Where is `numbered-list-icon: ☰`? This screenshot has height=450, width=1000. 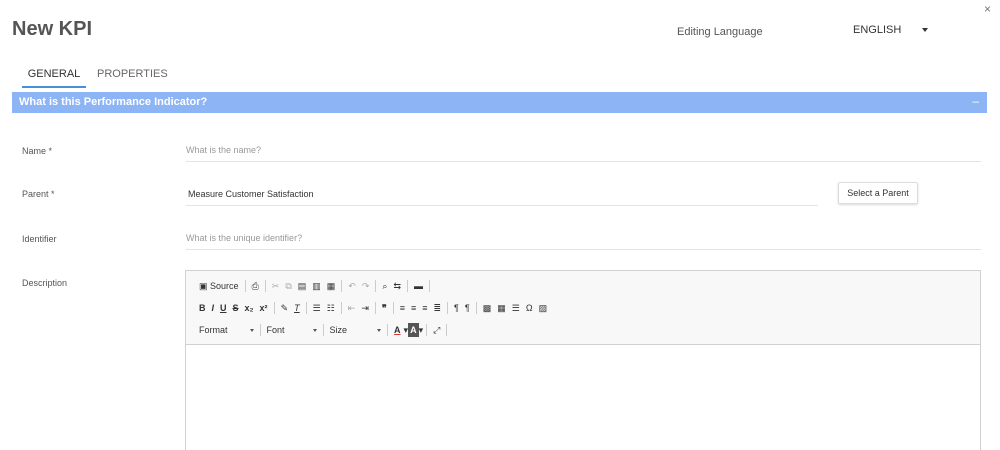 numbered-list-icon: ☰ is located at coordinates (317, 308).